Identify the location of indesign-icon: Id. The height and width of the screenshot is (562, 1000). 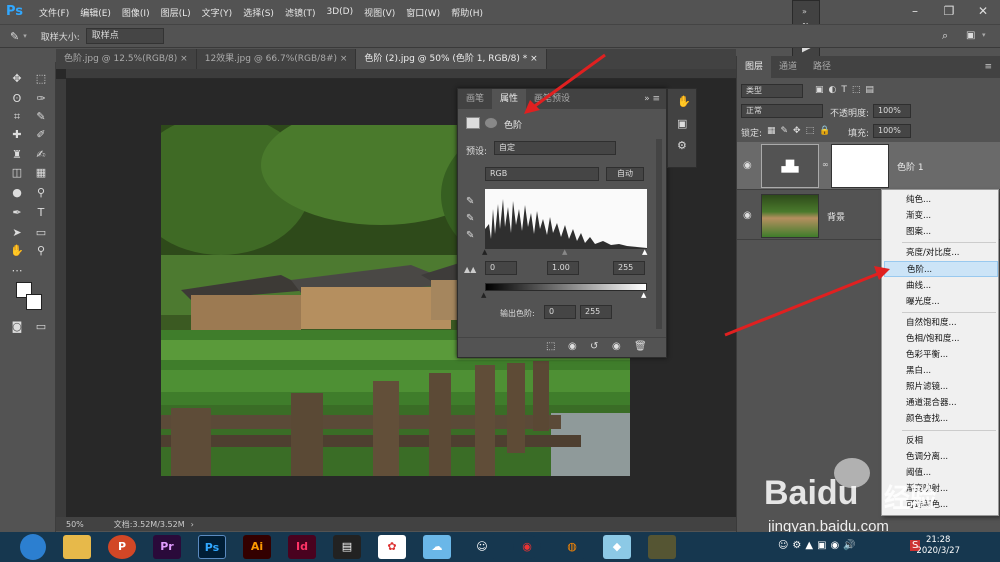
(302, 547).